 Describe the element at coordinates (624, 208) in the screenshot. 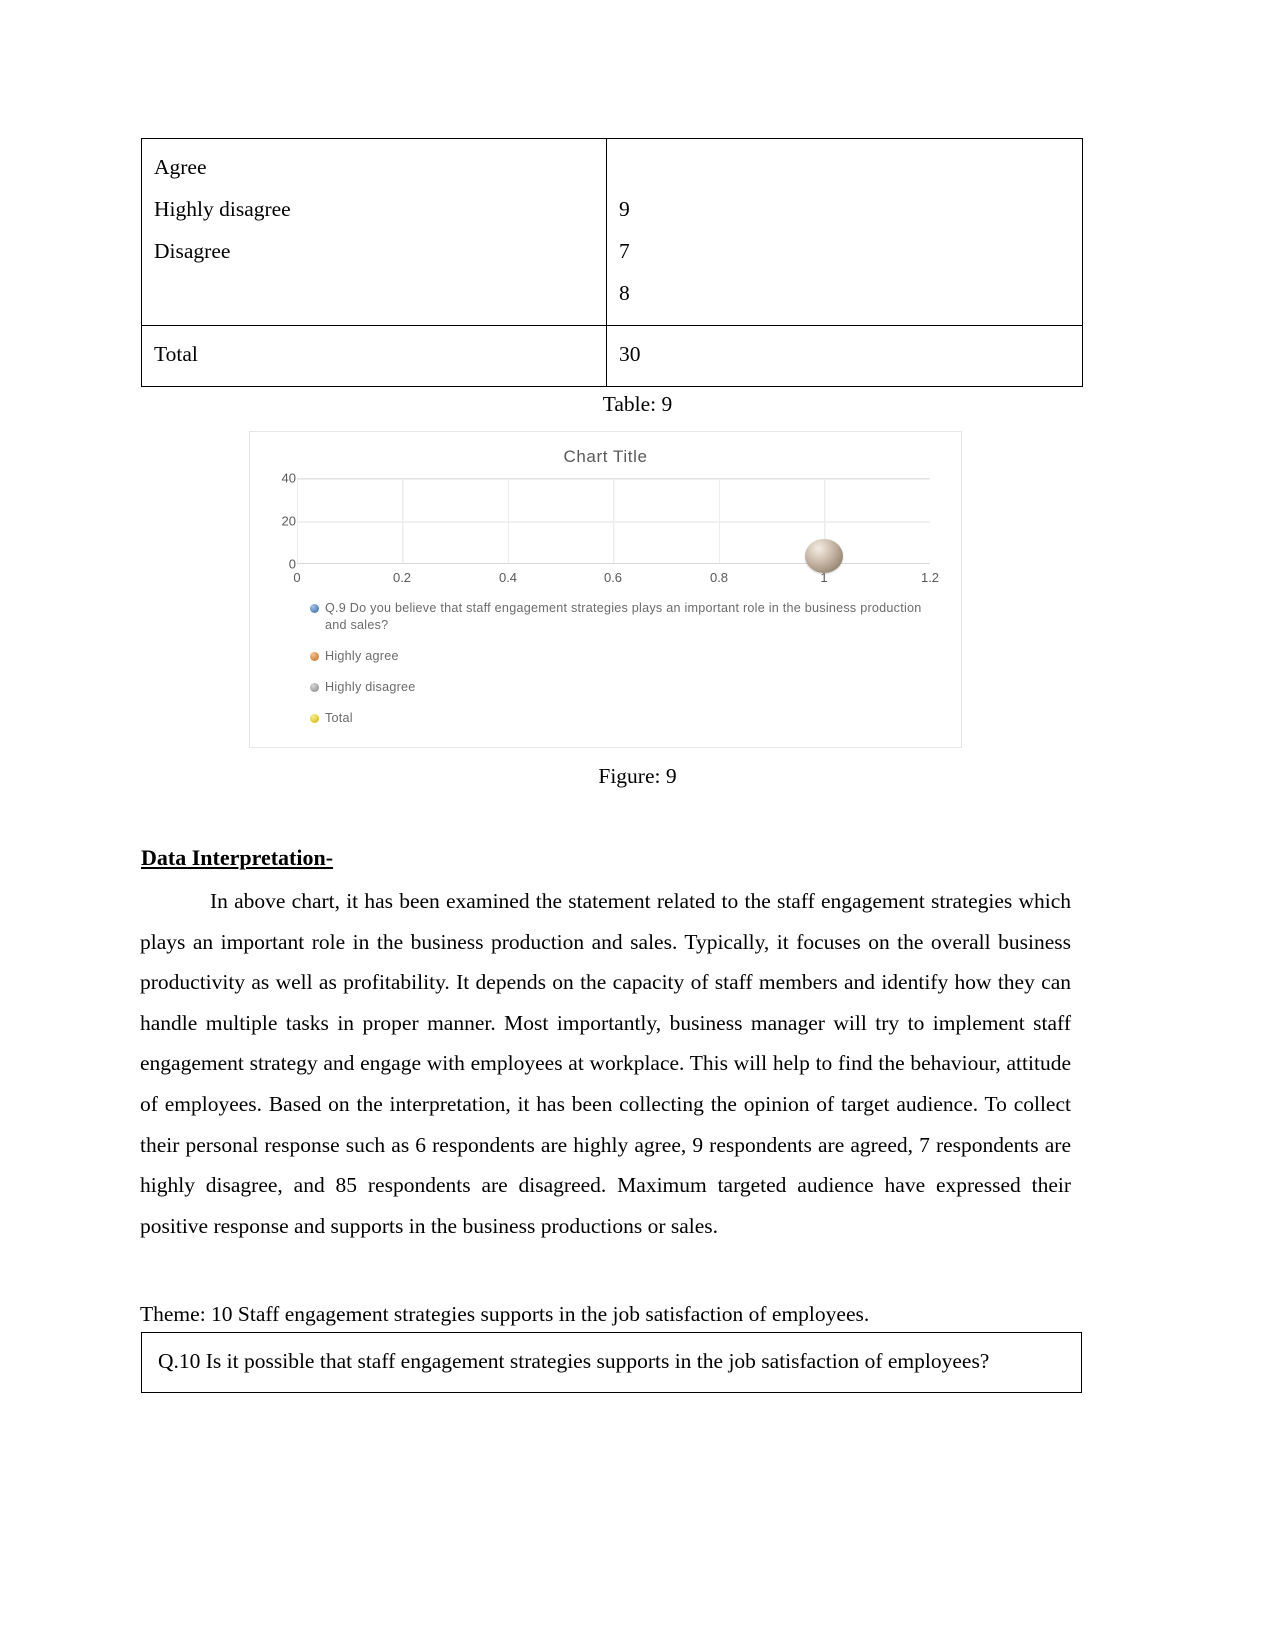

I see `table-text-line: 9` at that location.